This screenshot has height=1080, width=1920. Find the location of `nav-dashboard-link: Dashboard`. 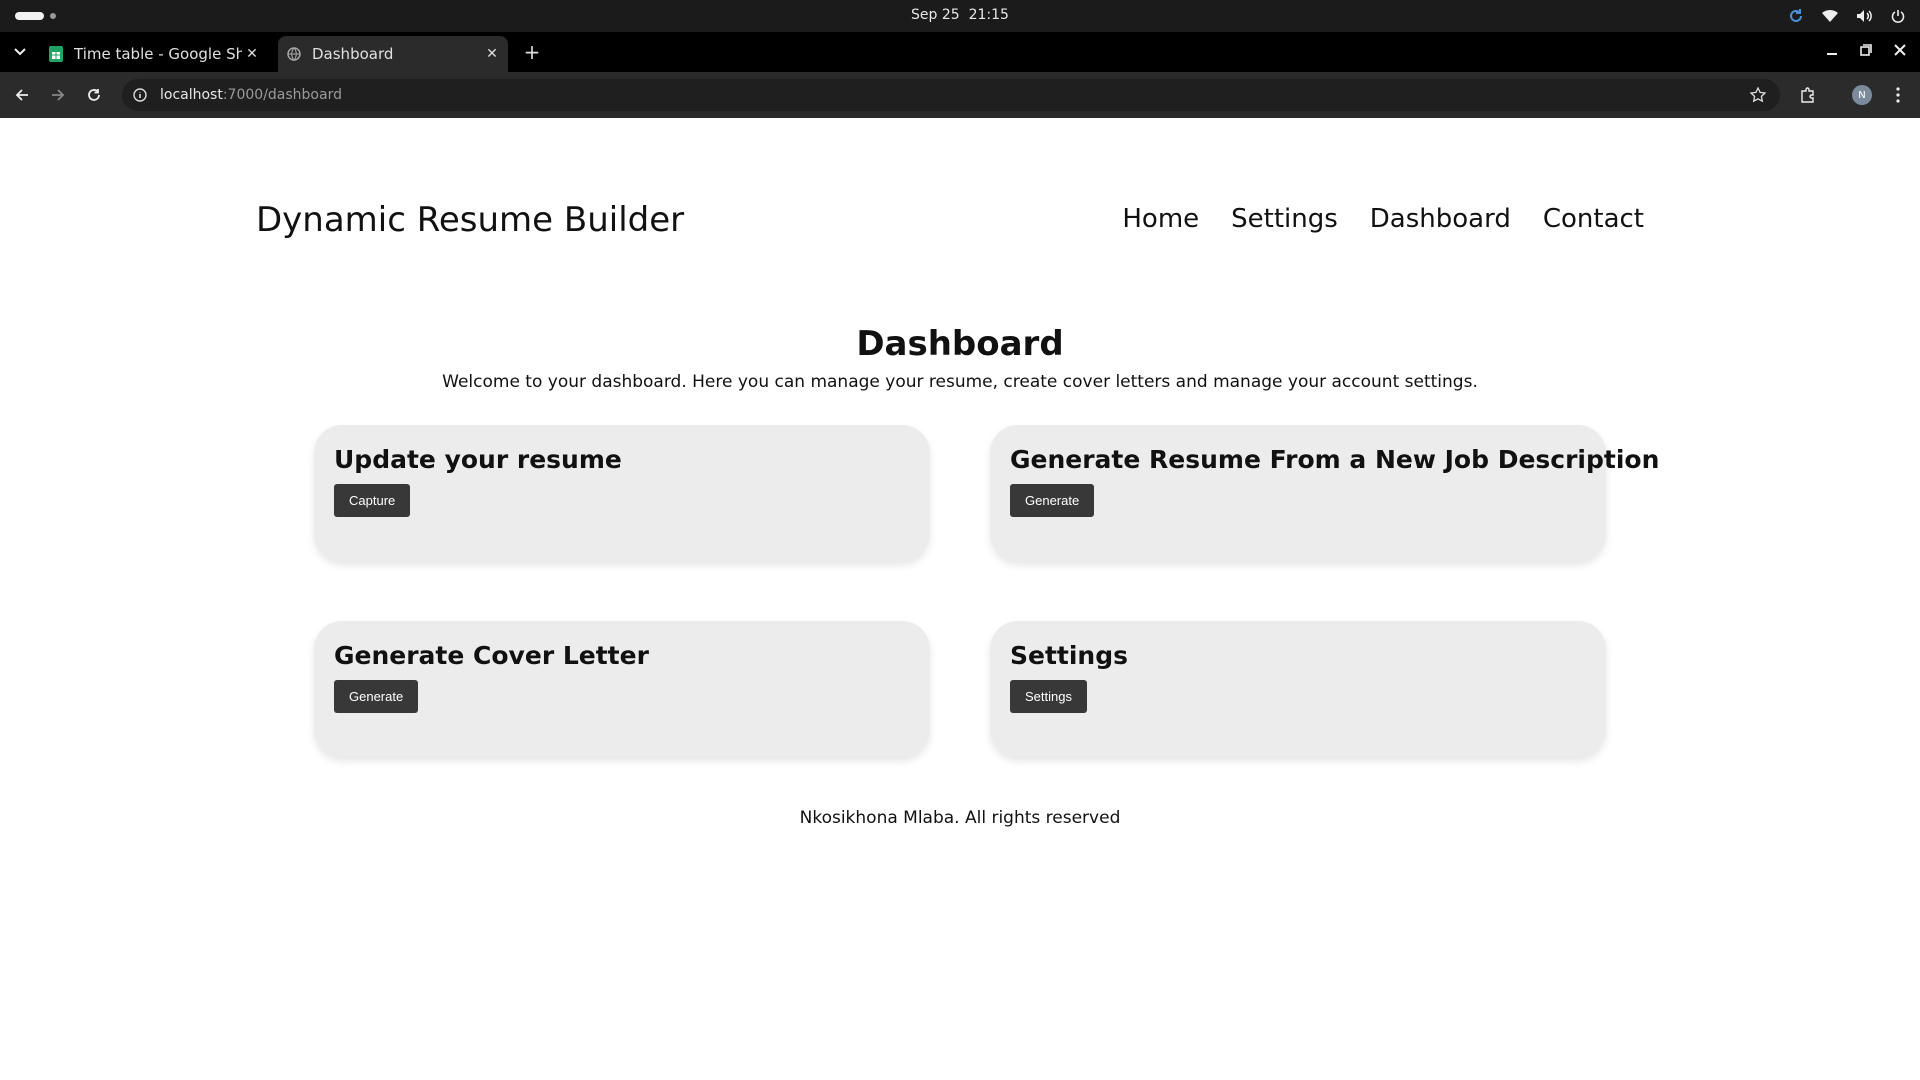

nav-dashboard-link: Dashboard is located at coordinates (1440, 219).